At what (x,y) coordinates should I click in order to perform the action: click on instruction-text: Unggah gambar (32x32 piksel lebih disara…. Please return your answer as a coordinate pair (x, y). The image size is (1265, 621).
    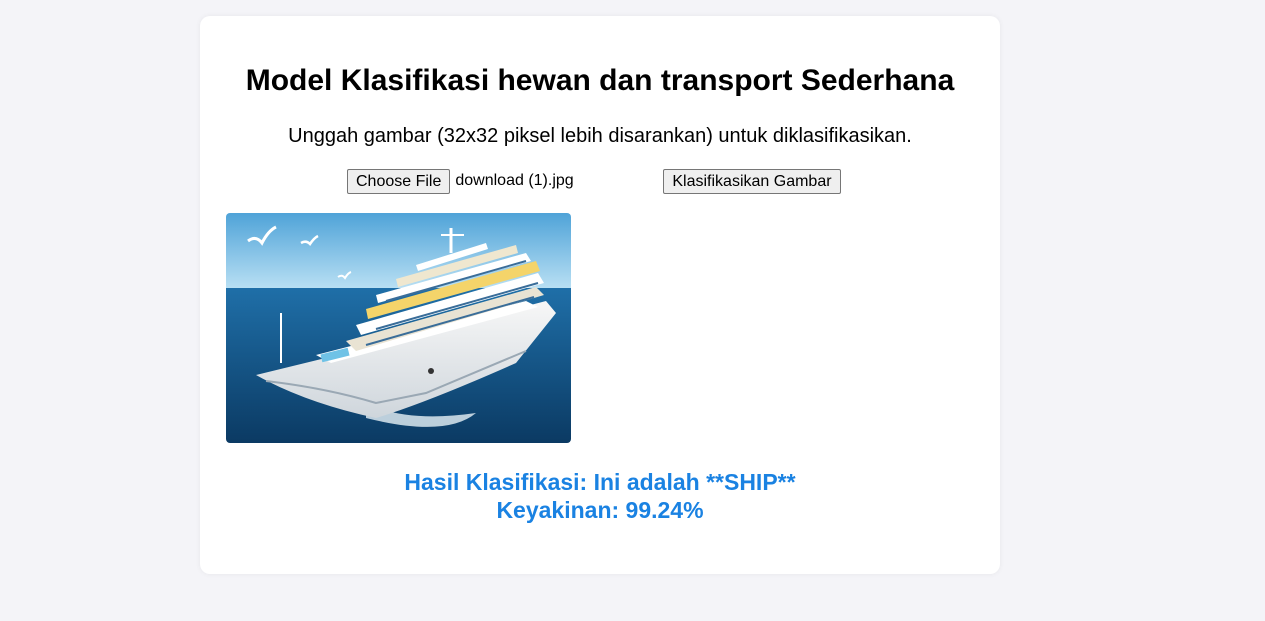
    Looking at the image, I should click on (600, 136).